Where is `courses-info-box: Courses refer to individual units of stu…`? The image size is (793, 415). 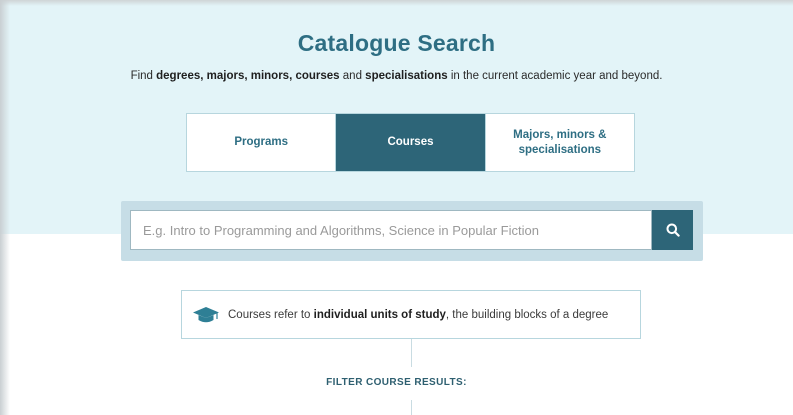 courses-info-box: Courses refer to individual units of stu… is located at coordinates (411, 314).